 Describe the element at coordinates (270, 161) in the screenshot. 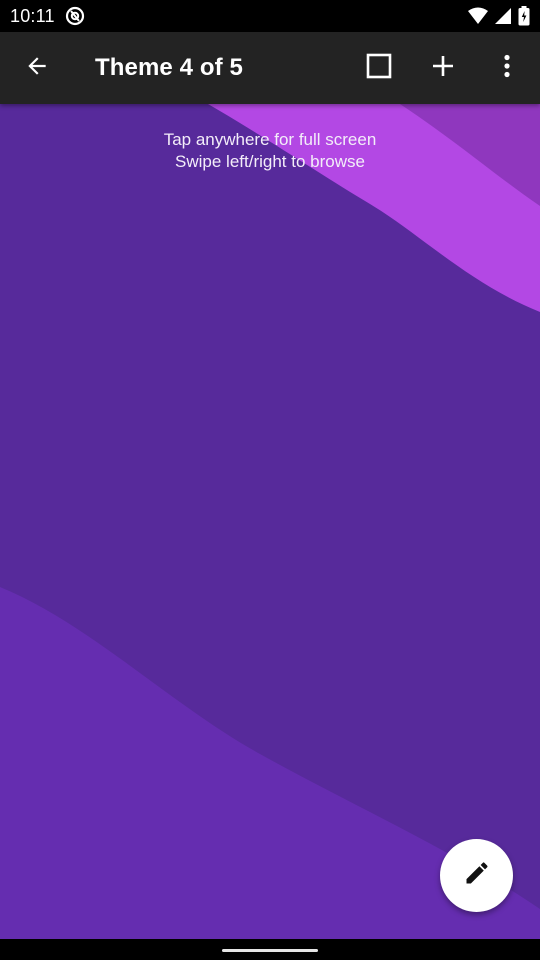

I see `hint-line-browse: Swipe left/right to browse` at that location.